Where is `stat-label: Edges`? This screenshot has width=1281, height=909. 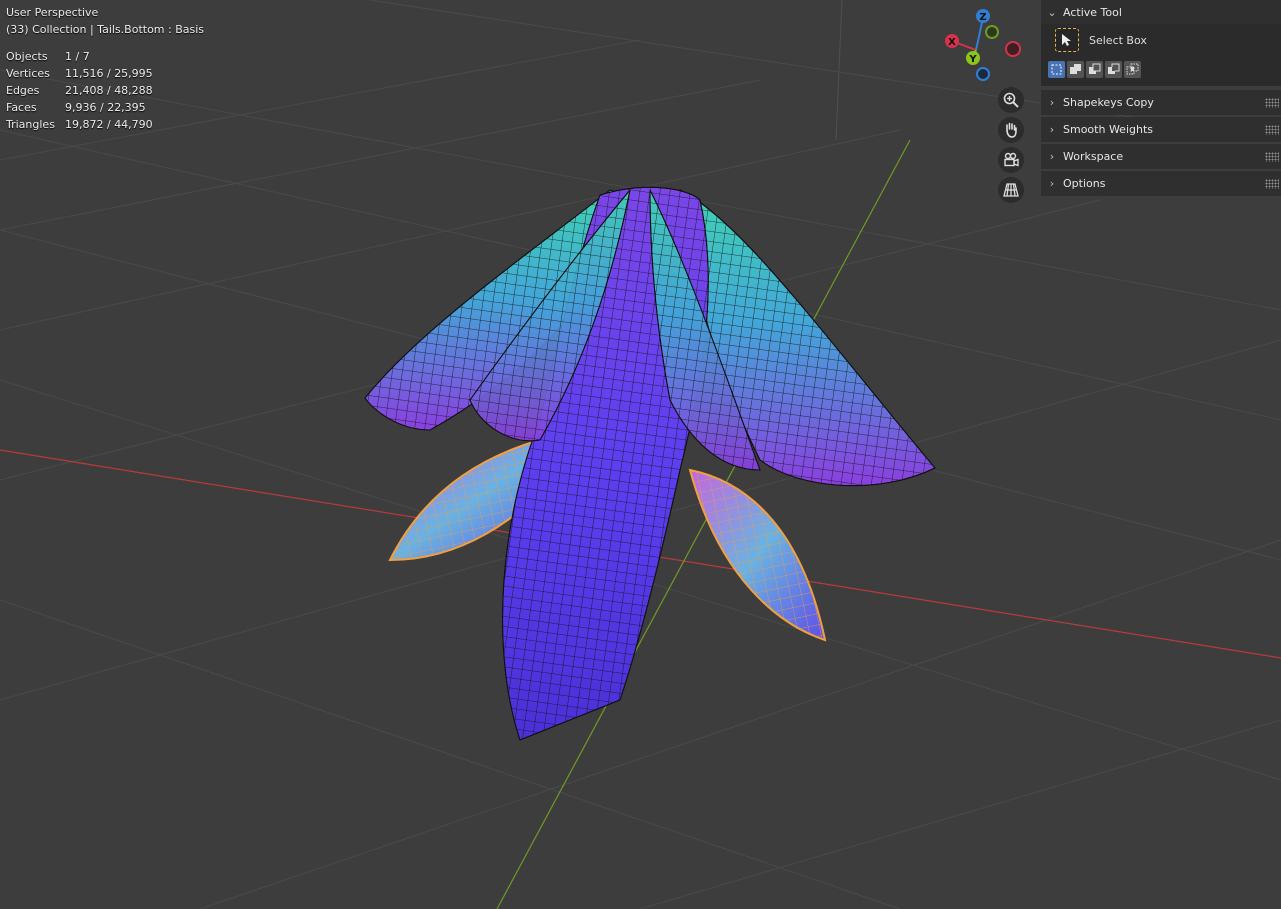 stat-label: Edges is located at coordinates (23, 90).